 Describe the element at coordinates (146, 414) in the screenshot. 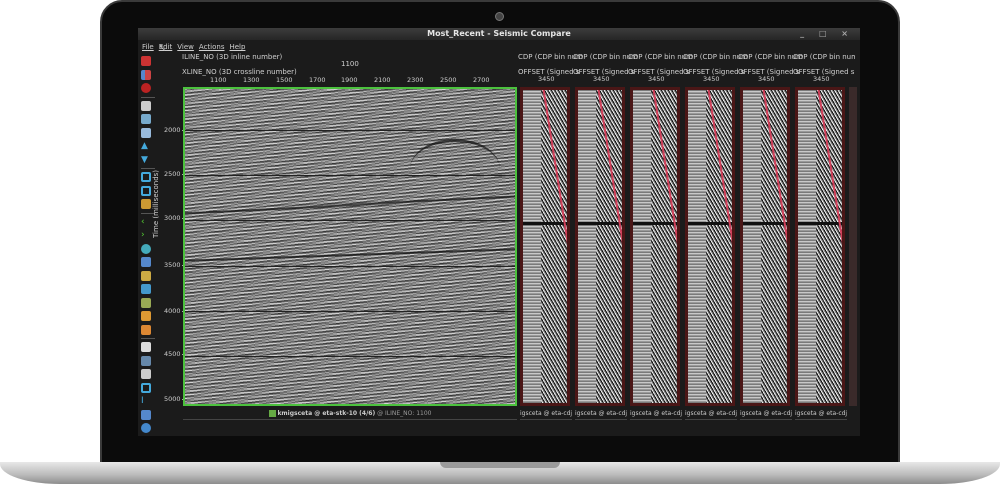

I see `fill-icon` at that location.